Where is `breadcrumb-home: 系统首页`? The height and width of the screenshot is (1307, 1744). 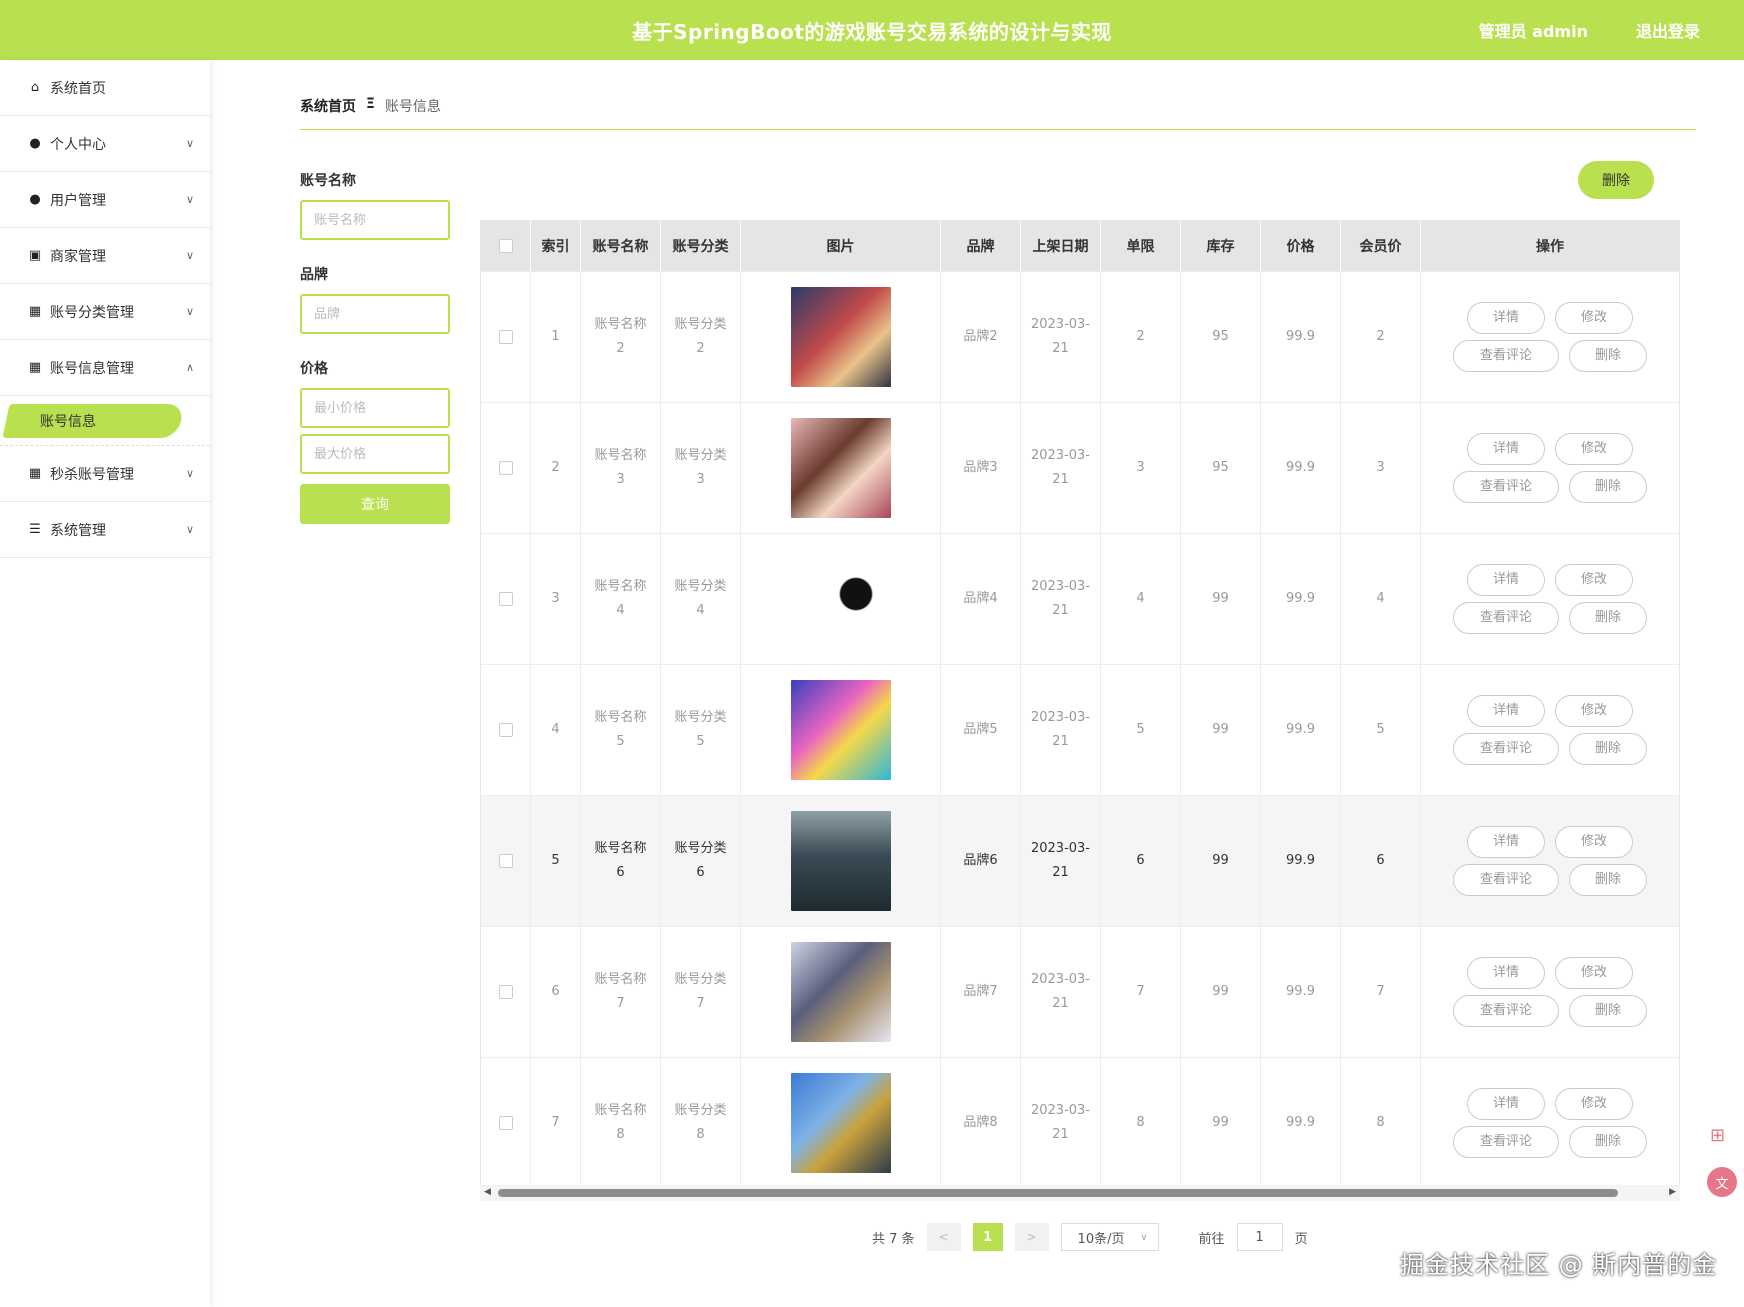 breadcrumb-home: 系统首页 is located at coordinates (328, 106).